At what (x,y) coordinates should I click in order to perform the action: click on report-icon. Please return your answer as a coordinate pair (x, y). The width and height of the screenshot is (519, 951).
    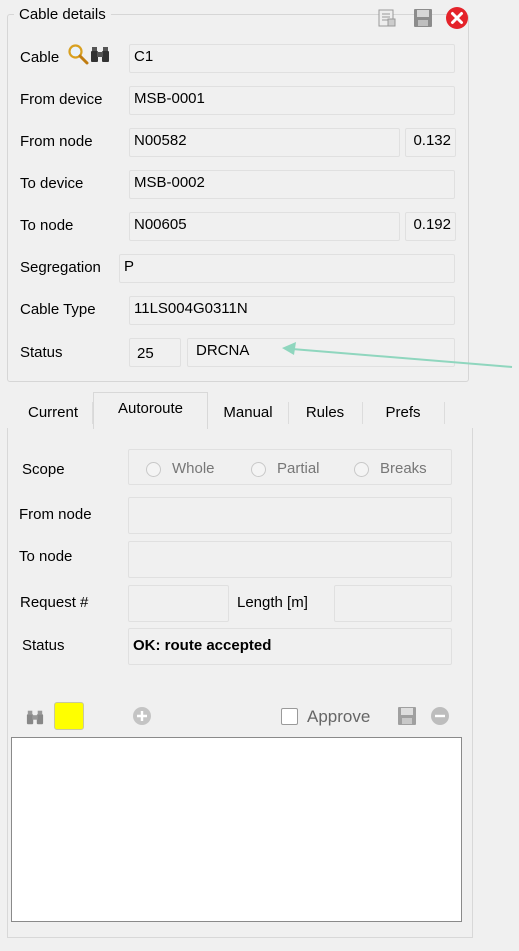
    Looking at the image, I should click on (387, 18).